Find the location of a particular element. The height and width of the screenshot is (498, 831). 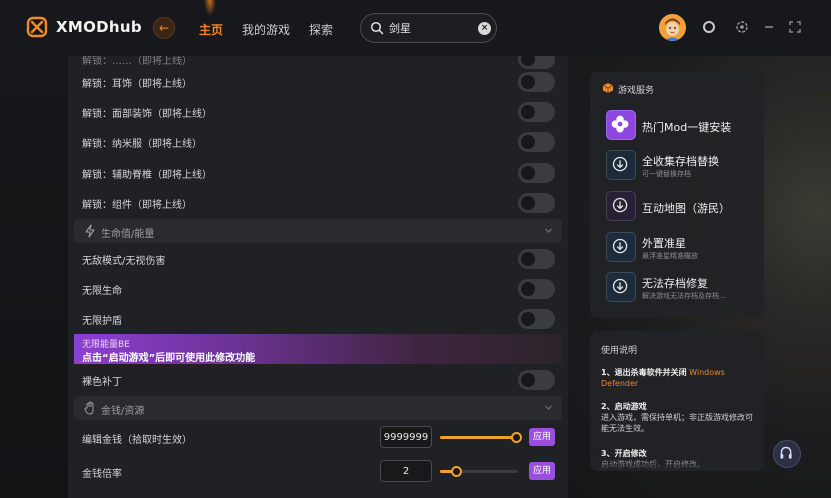

arrow-left-icon: ← is located at coordinates (164, 28).